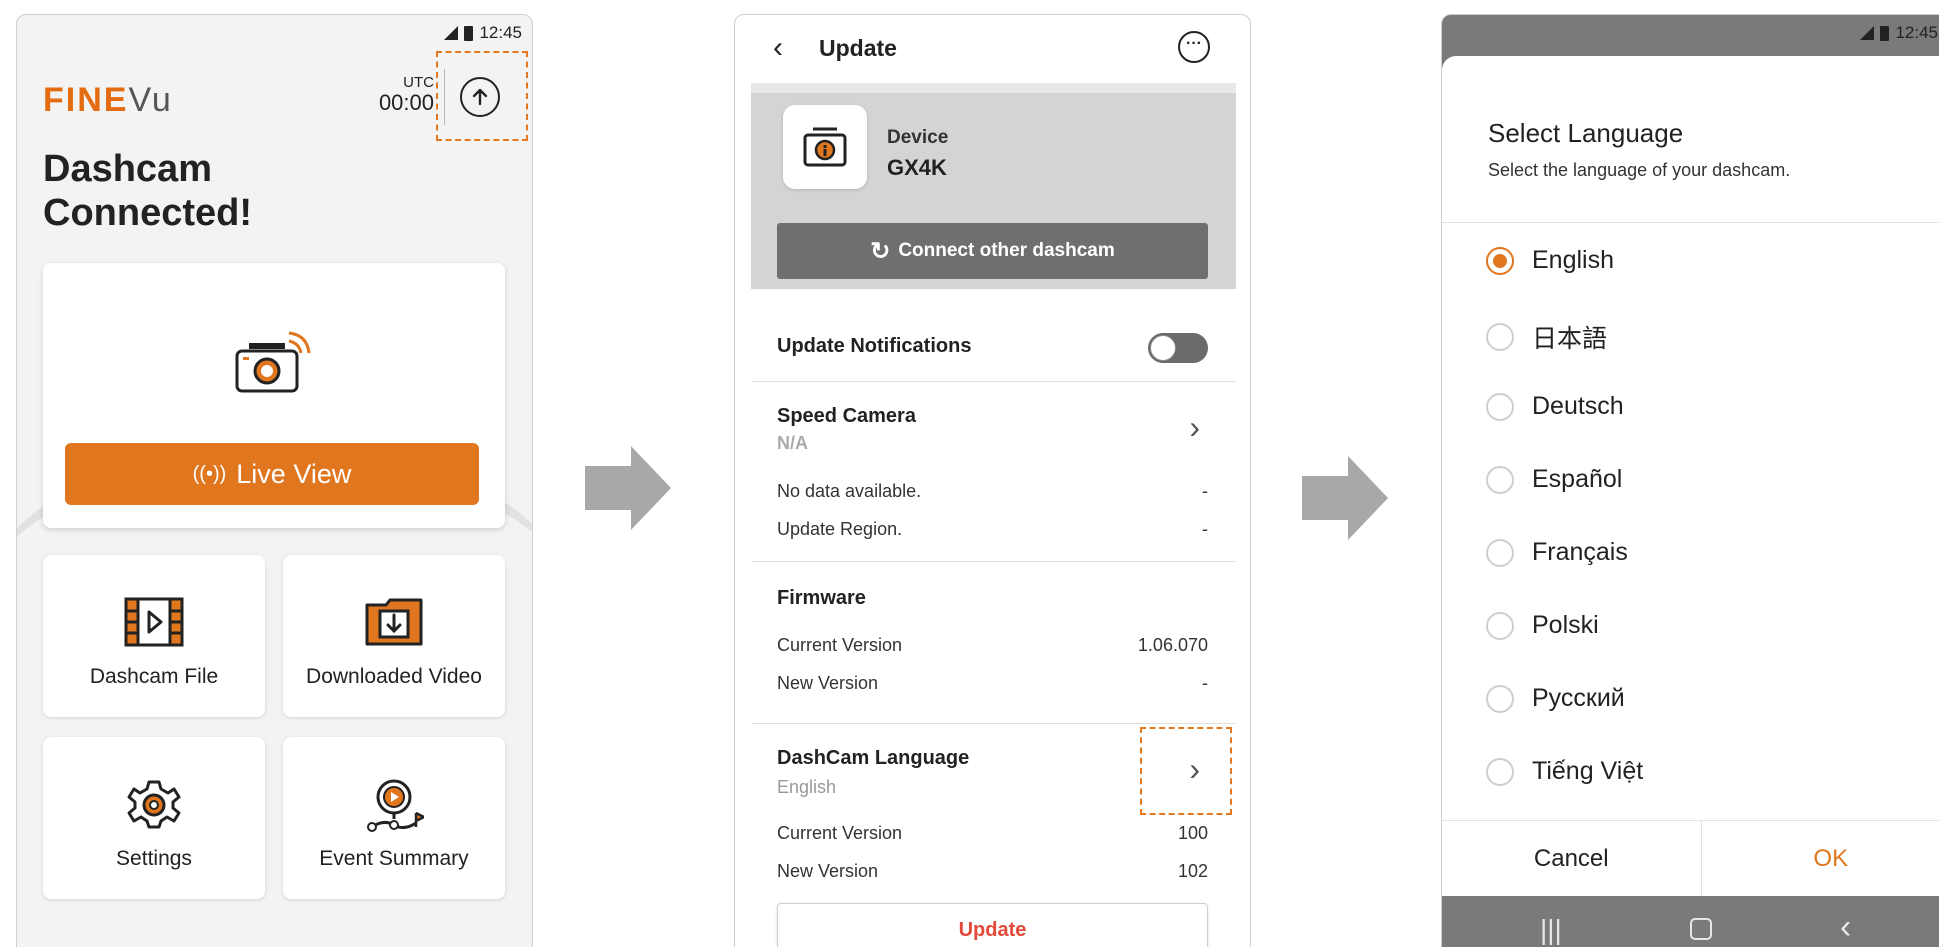 The height and width of the screenshot is (947, 1939). Describe the element at coordinates (154, 622) in the screenshot. I see `film-icon` at that location.